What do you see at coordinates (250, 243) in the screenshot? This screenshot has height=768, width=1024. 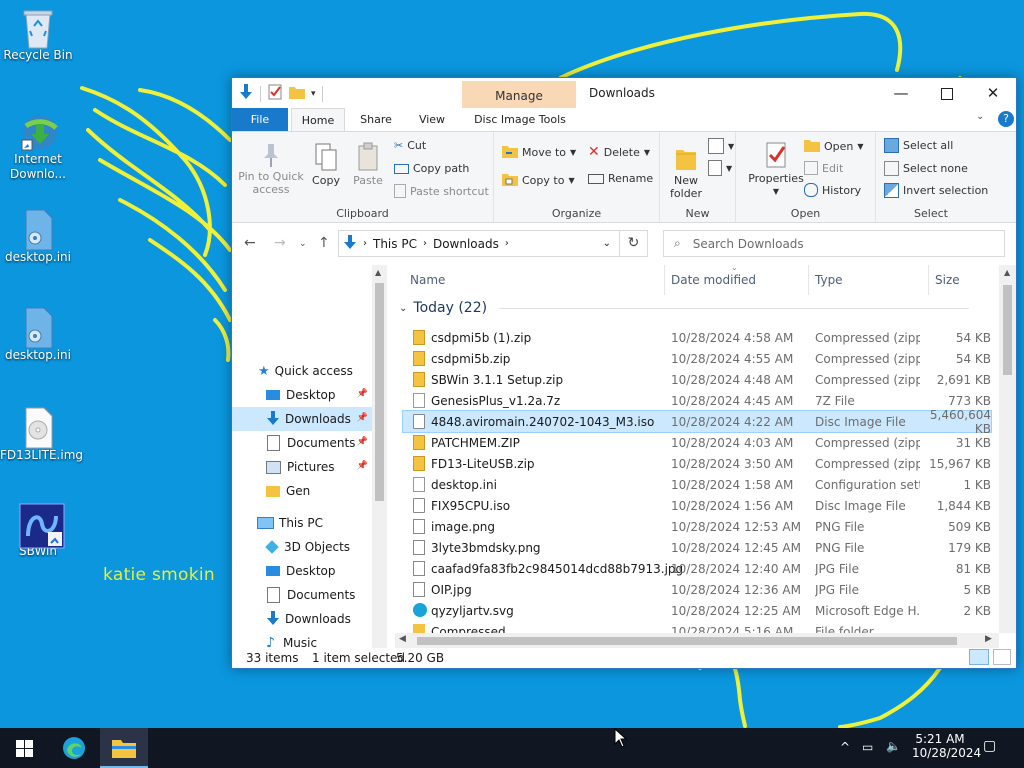 I see `back-arrow-icon: ←` at bounding box center [250, 243].